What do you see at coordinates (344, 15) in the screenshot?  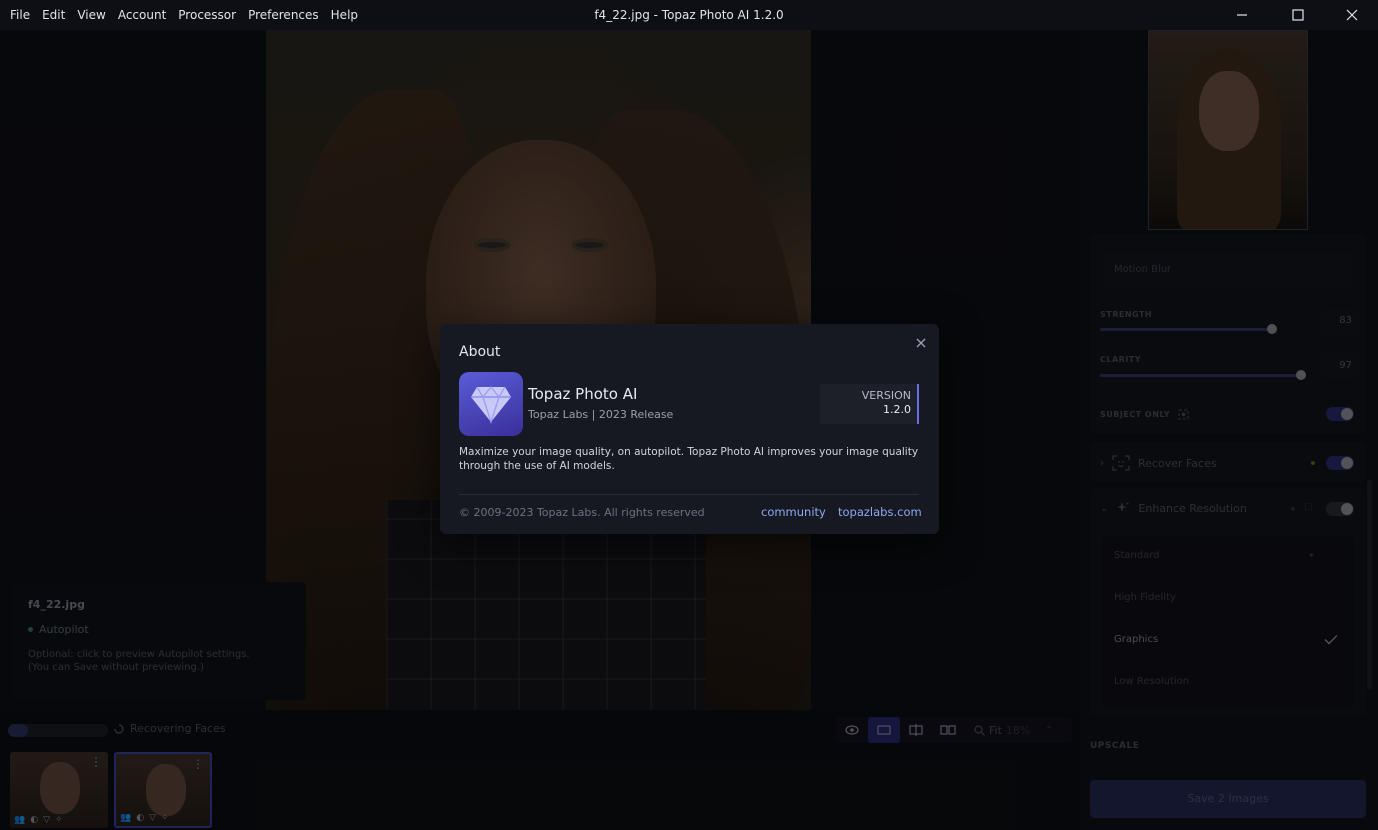 I see `menu-help: Help` at bounding box center [344, 15].